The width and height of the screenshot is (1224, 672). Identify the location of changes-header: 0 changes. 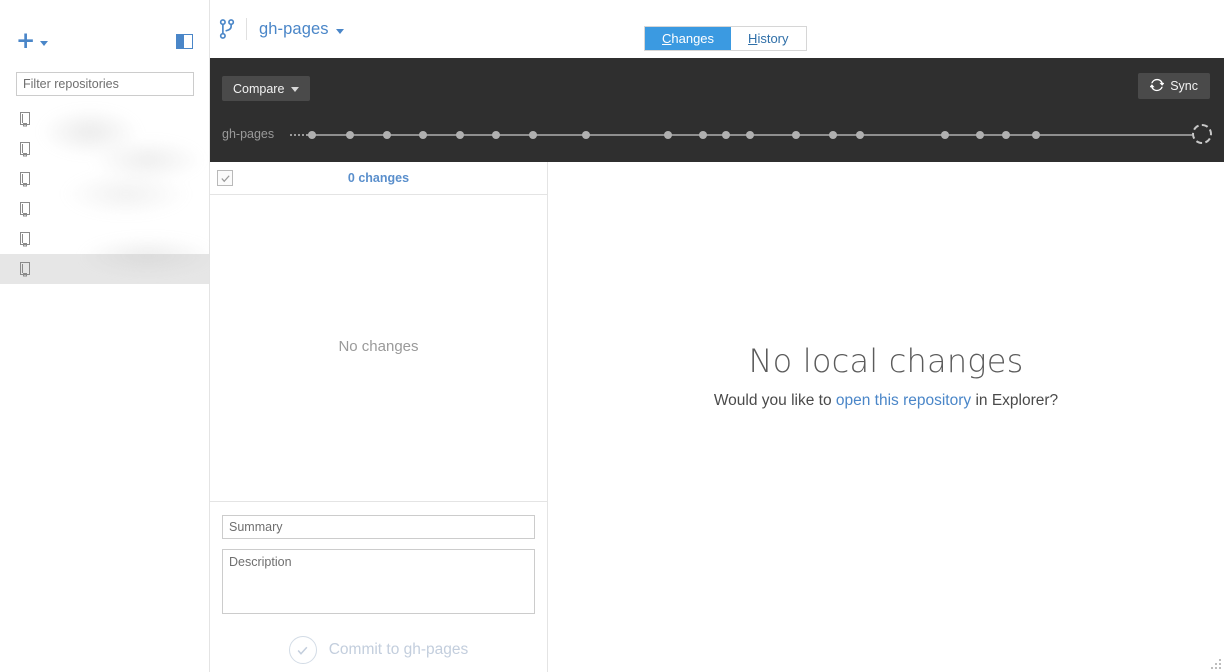
(378, 178).